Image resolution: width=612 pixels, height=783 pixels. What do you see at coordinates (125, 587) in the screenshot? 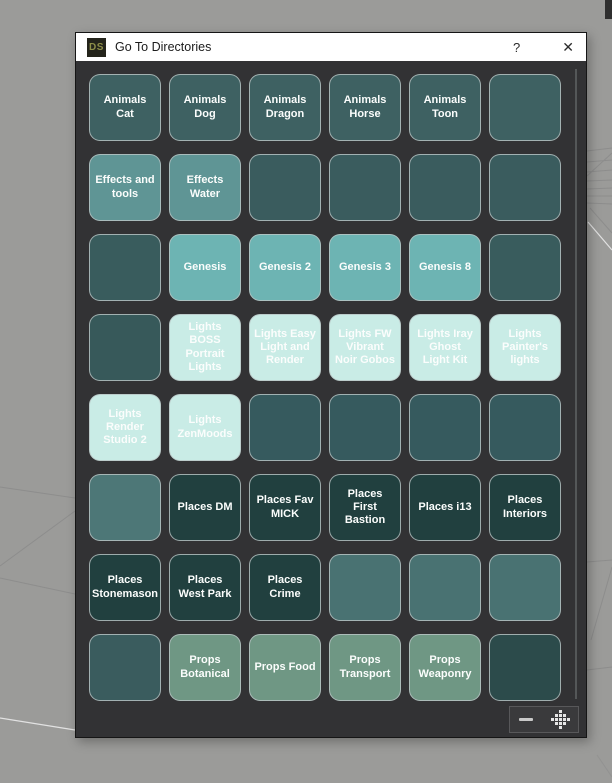
I see `directory-button: Places Stonemason` at bounding box center [125, 587].